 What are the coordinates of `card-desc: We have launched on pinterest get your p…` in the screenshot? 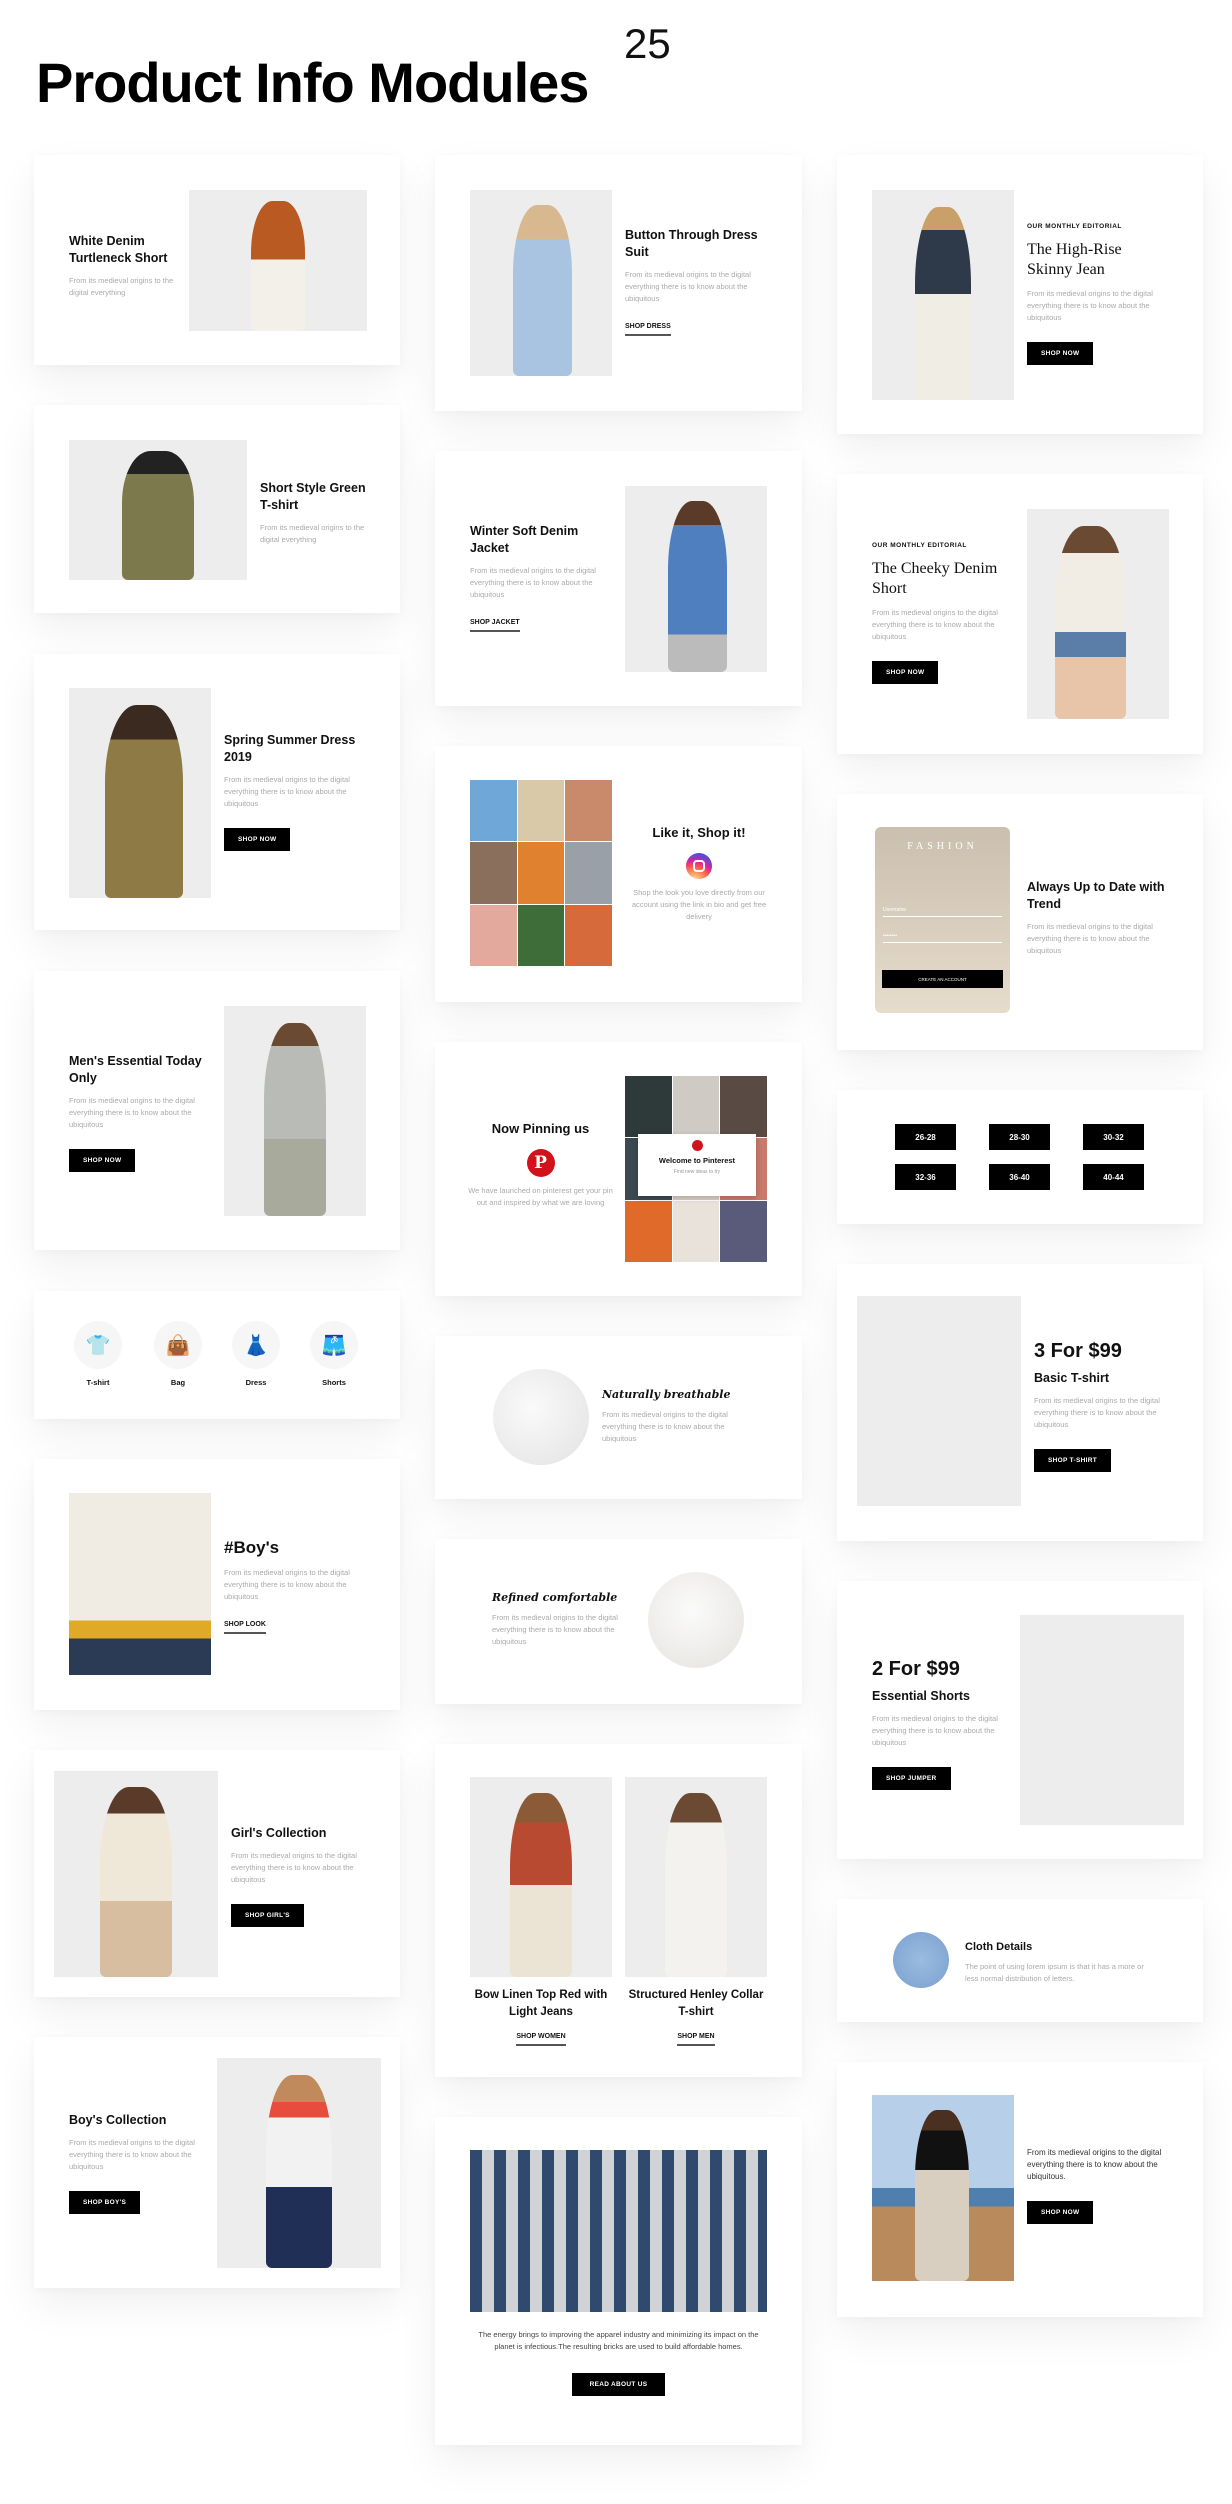 It's located at (540, 1196).